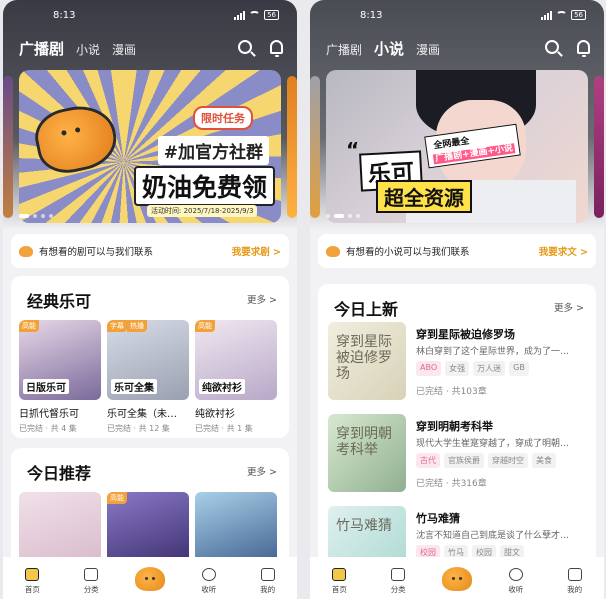 This screenshot has height=599, width=606. What do you see at coordinates (204, 186) in the screenshot?
I see `banner-line2: 奶油免费领` at bounding box center [204, 186].